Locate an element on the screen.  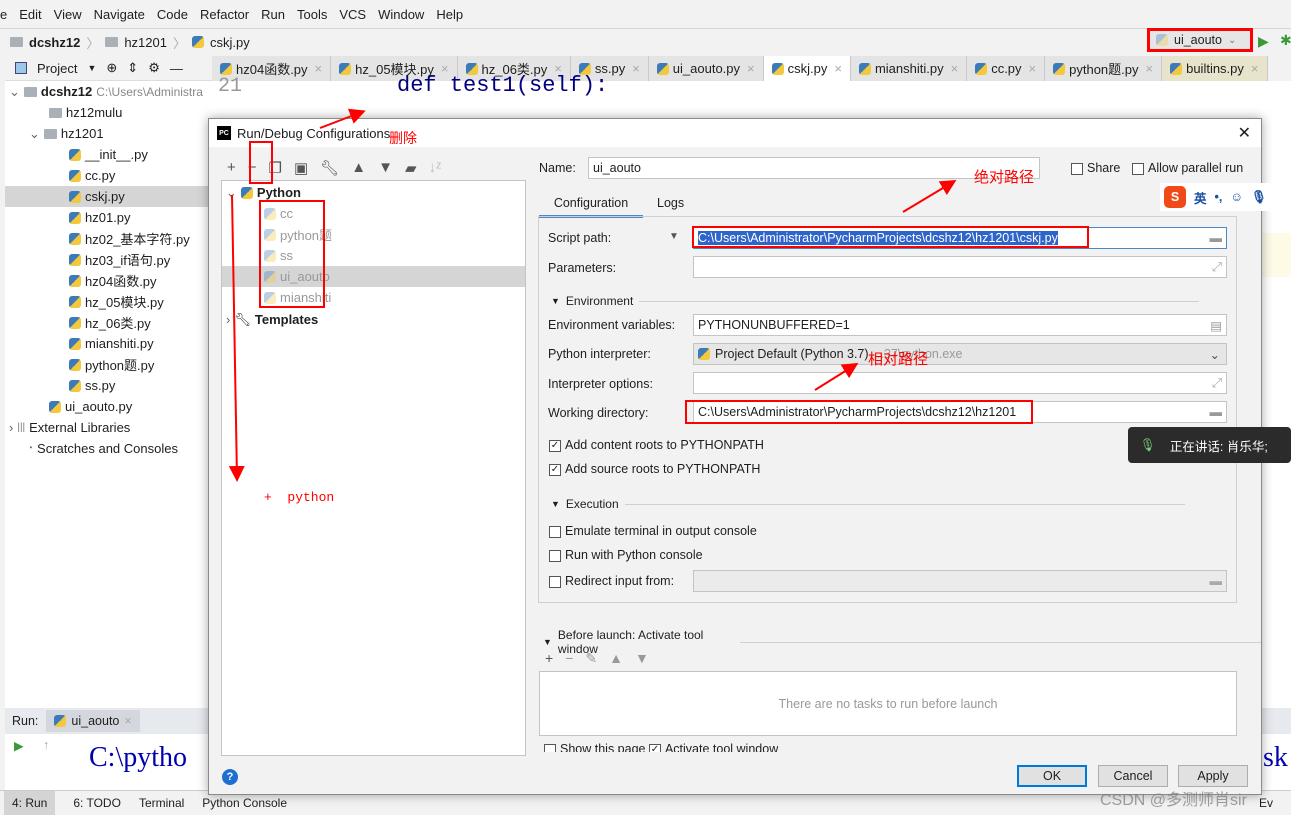
annotation-text: + python is located at coordinates (299, 497).